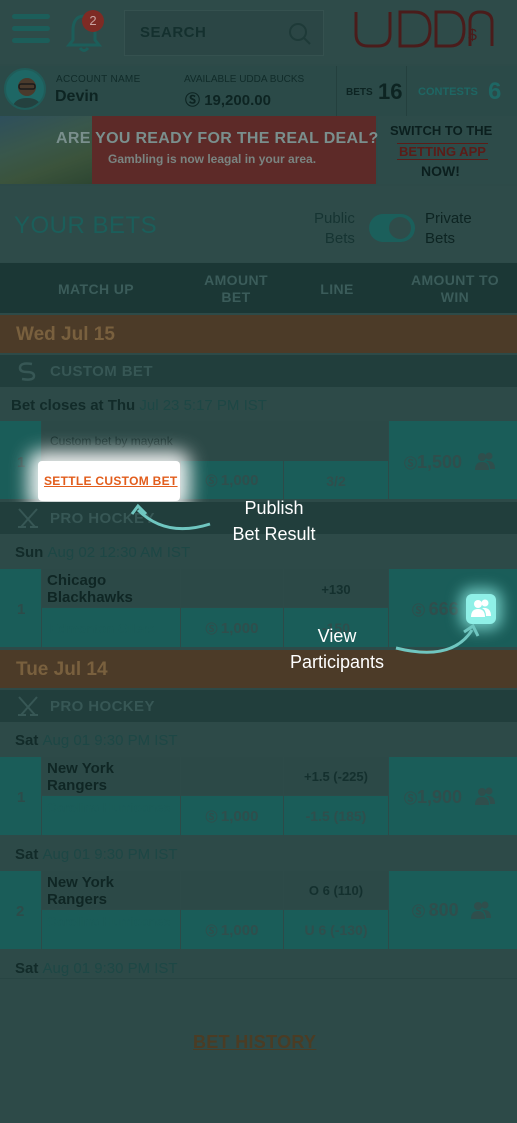 The width and height of the screenshot is (517, 1123). Describe the element at coordinates (300, 36) in the screenshot. I see `search-icon` at that location.